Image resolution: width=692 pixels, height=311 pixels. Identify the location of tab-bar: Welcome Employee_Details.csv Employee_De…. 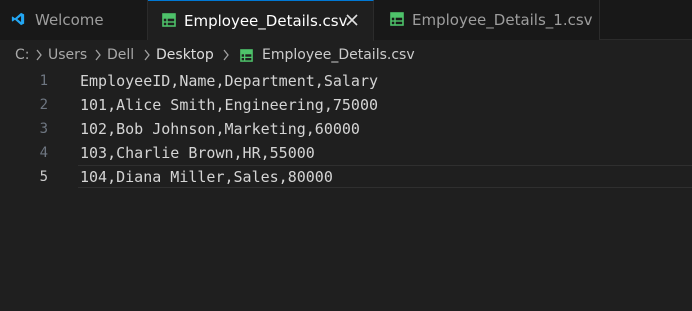
(346, 20).